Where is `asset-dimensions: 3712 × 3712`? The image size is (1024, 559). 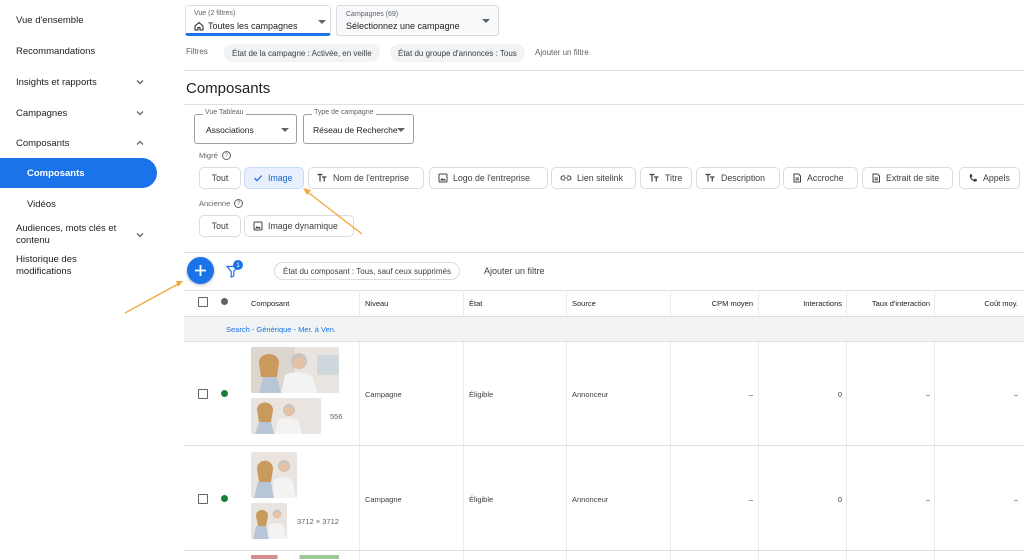 asset-dimensions: 3712 × 3712 is located at coordinates (318, 521).